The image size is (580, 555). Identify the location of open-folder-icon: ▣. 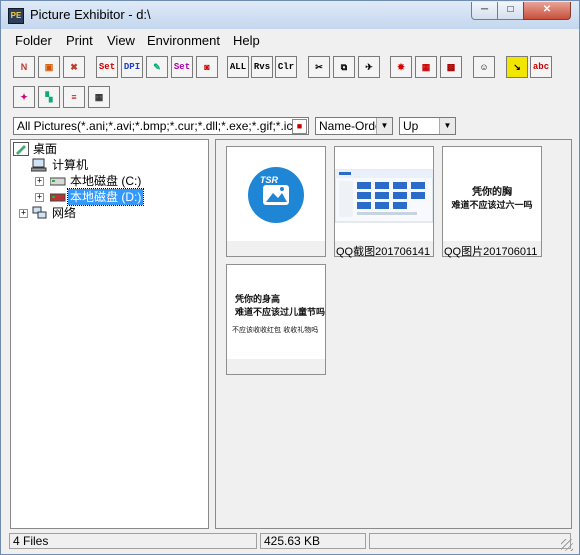
(49, 67).